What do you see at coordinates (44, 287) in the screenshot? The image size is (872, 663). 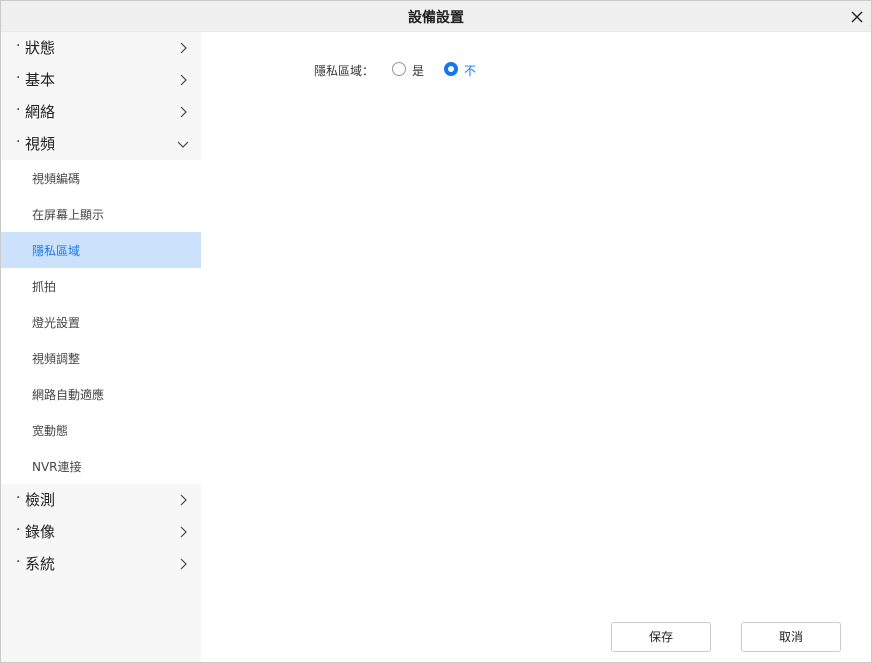 I see `sidebar-item-label: 抓拍` at bounding box center [44, 287].